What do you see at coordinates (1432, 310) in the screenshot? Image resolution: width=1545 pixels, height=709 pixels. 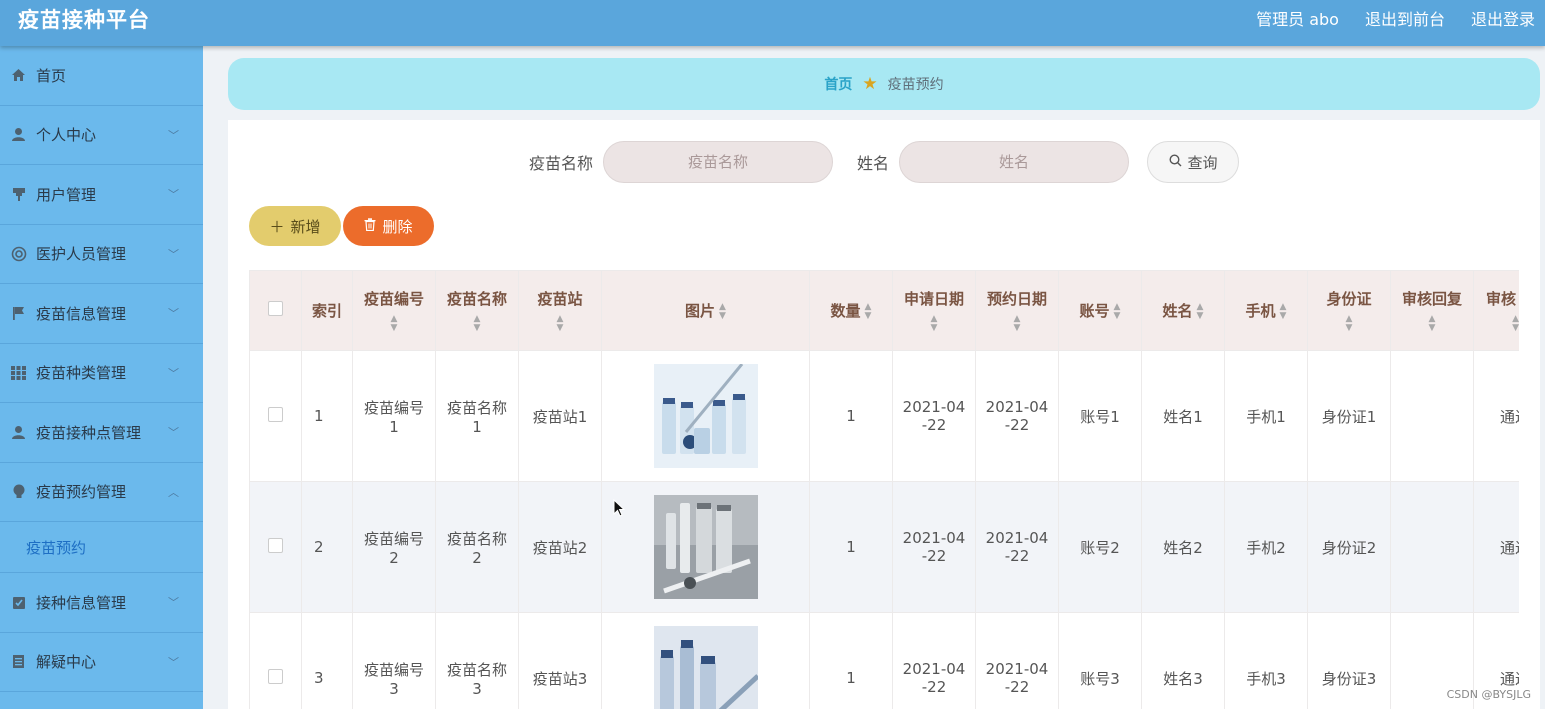 I see `column-header: 审核回复 ▲ ▼` at bounding box center [1432, 310].